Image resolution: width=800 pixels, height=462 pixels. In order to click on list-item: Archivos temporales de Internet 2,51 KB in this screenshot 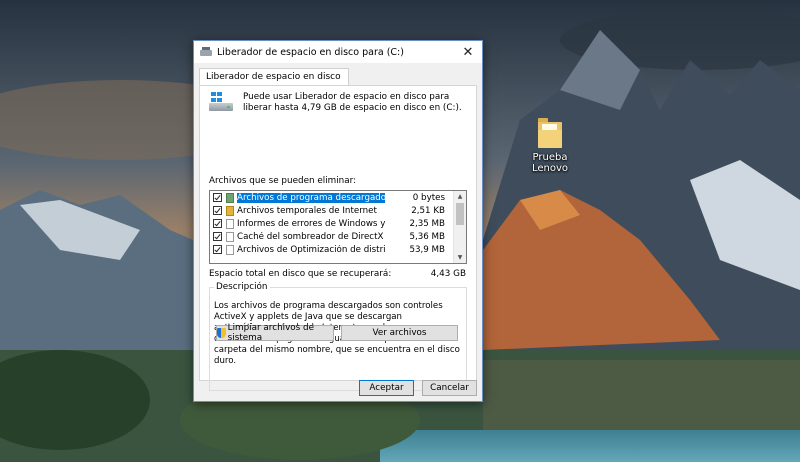, I will do `click(338, 210)`.